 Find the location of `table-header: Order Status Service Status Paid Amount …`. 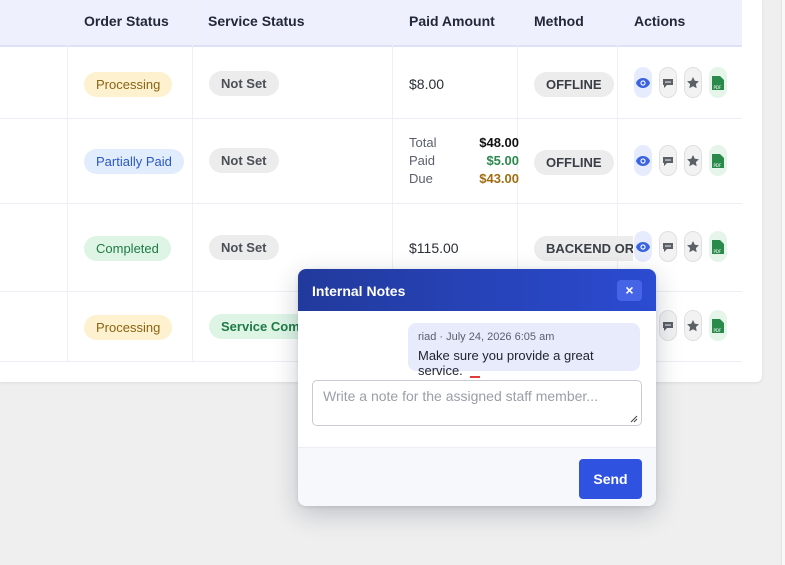

table-header: Order Status Service Status Paid Amount … is located at coordinates (371, 23).